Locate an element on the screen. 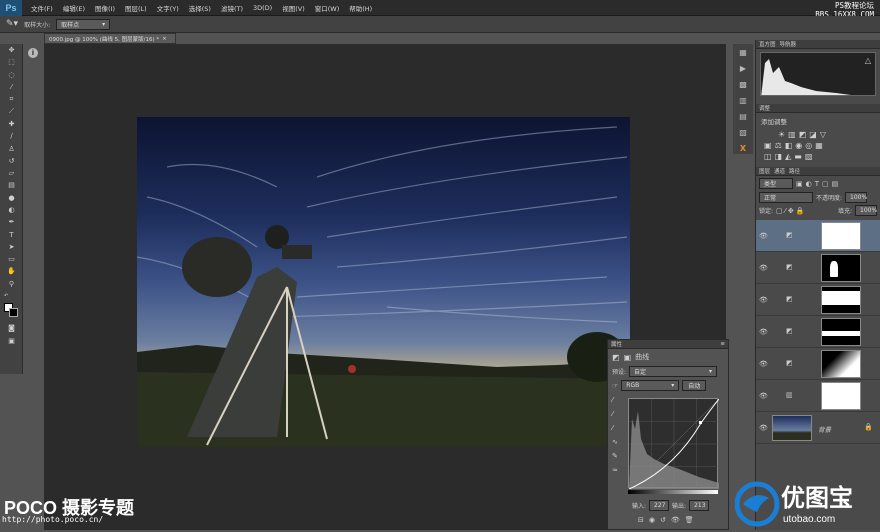  pencil-icon: ✎ is located at coordinates (618, 456).